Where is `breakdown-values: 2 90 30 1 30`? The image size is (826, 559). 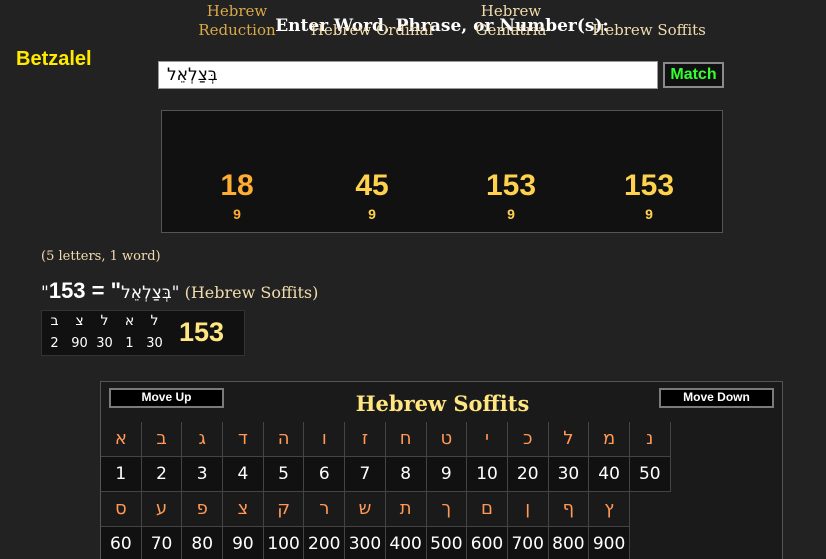
breakdown-values: 2 90 30 1 30 is located at coordinates (104, 343).